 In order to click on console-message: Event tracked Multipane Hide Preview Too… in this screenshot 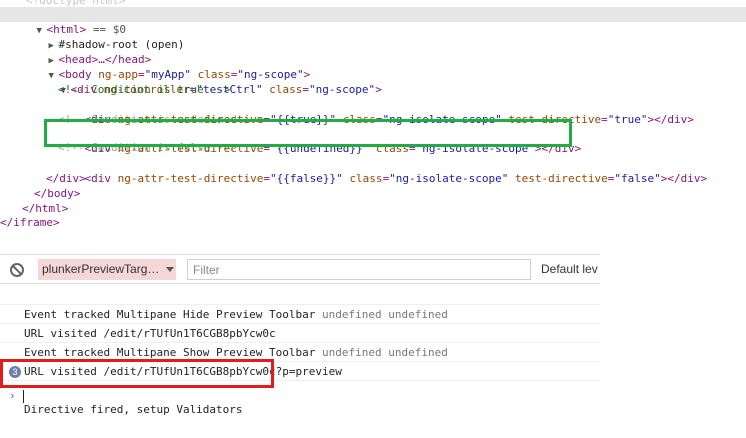, I will do `click(300, 303)`.